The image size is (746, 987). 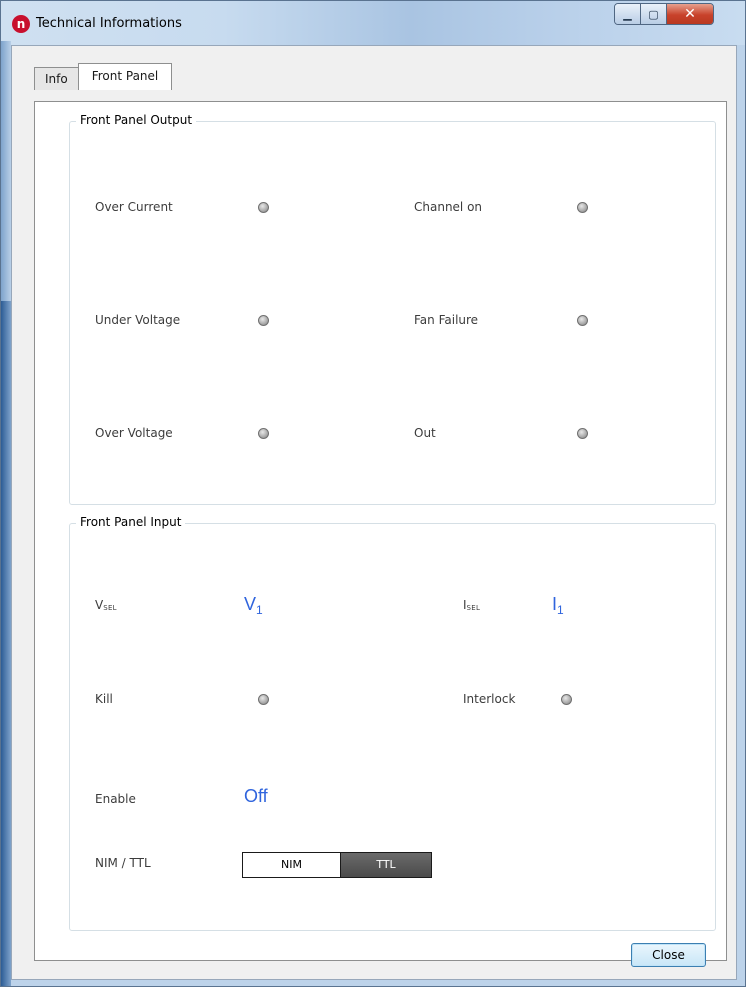 I want to click on interlock-led-icon, so click(x=566, y=699).